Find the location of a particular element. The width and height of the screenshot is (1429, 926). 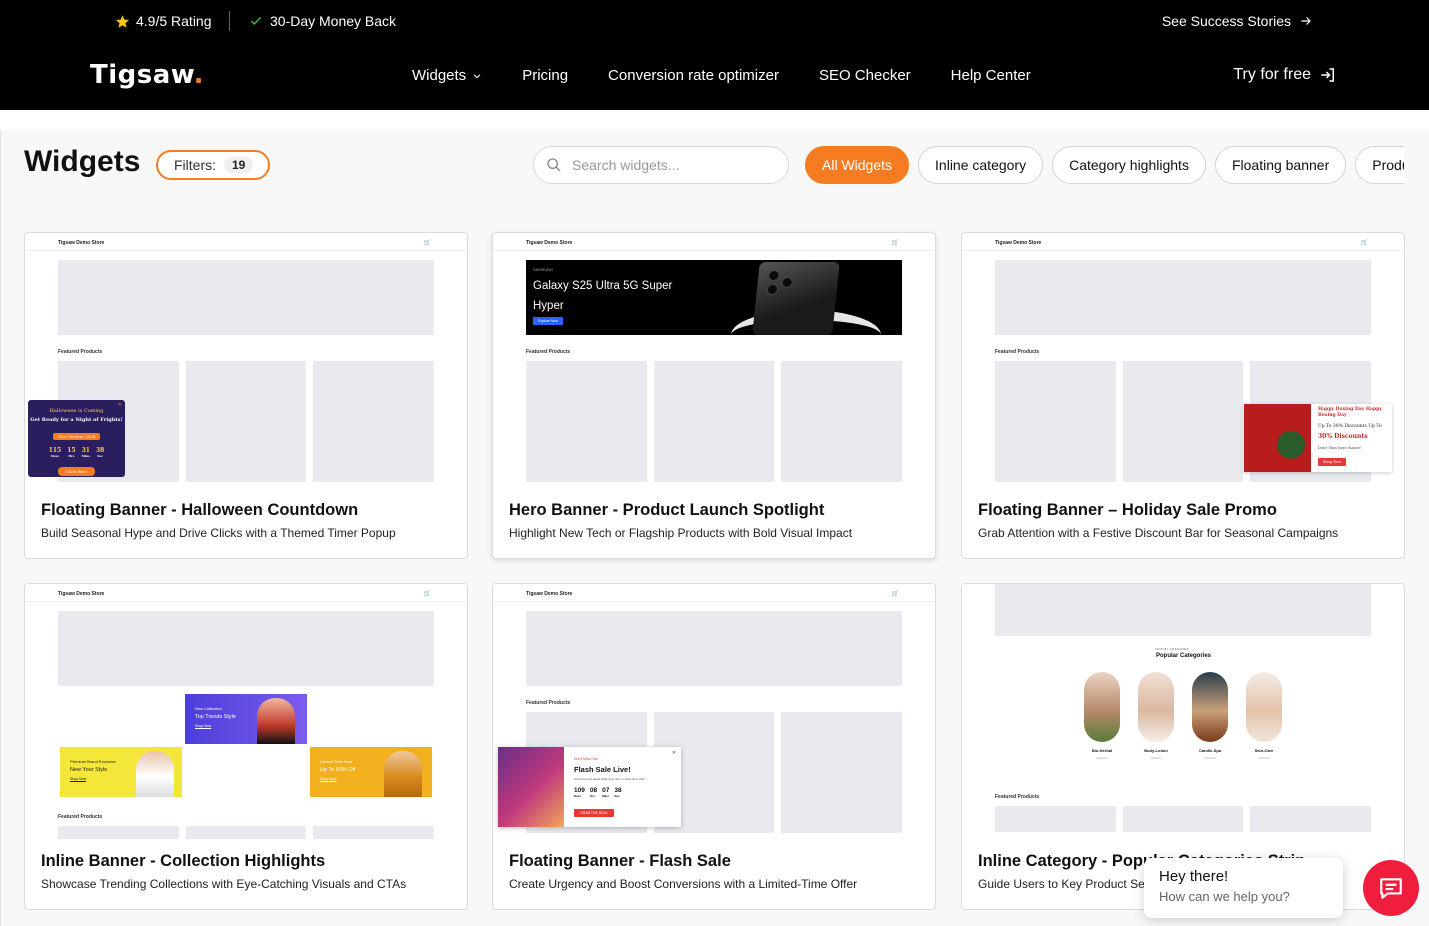

popup-date: 31st October 2024 is located at coordinates (76, 436).